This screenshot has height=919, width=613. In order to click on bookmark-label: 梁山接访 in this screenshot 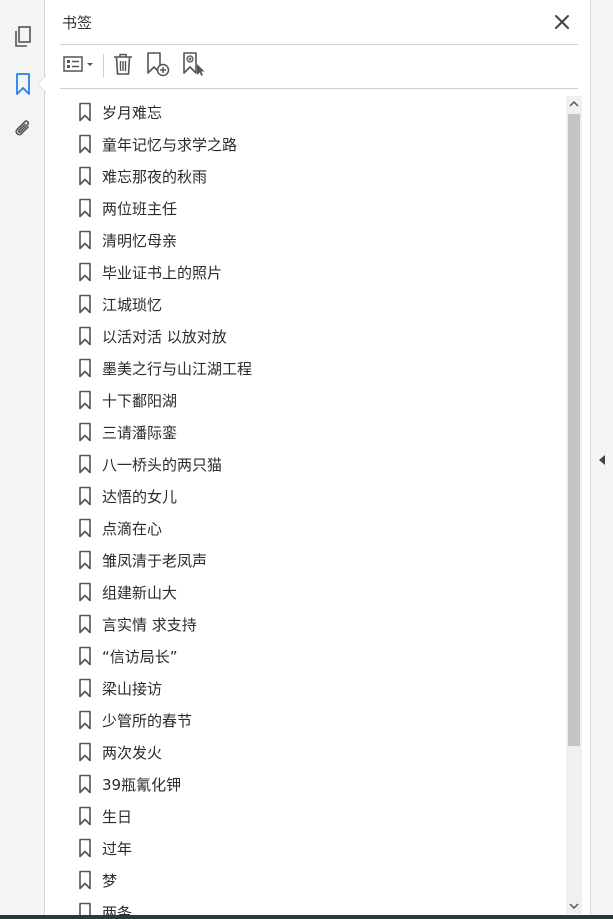, I will do `click(132, 688)`.